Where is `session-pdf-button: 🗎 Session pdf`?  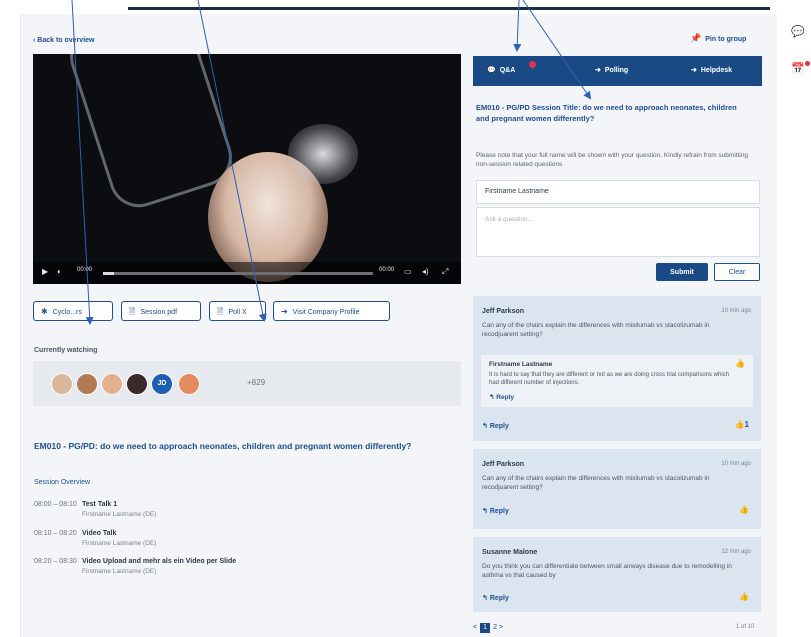
session-pdf-button: 🗎 Session pdf is located at coordinates (161, 311).